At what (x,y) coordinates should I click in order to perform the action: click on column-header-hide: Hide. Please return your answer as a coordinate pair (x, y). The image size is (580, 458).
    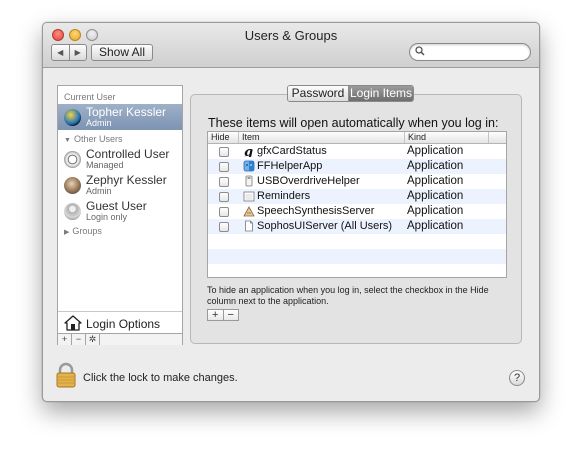
    Looking at the image, I should click on (223, 137).